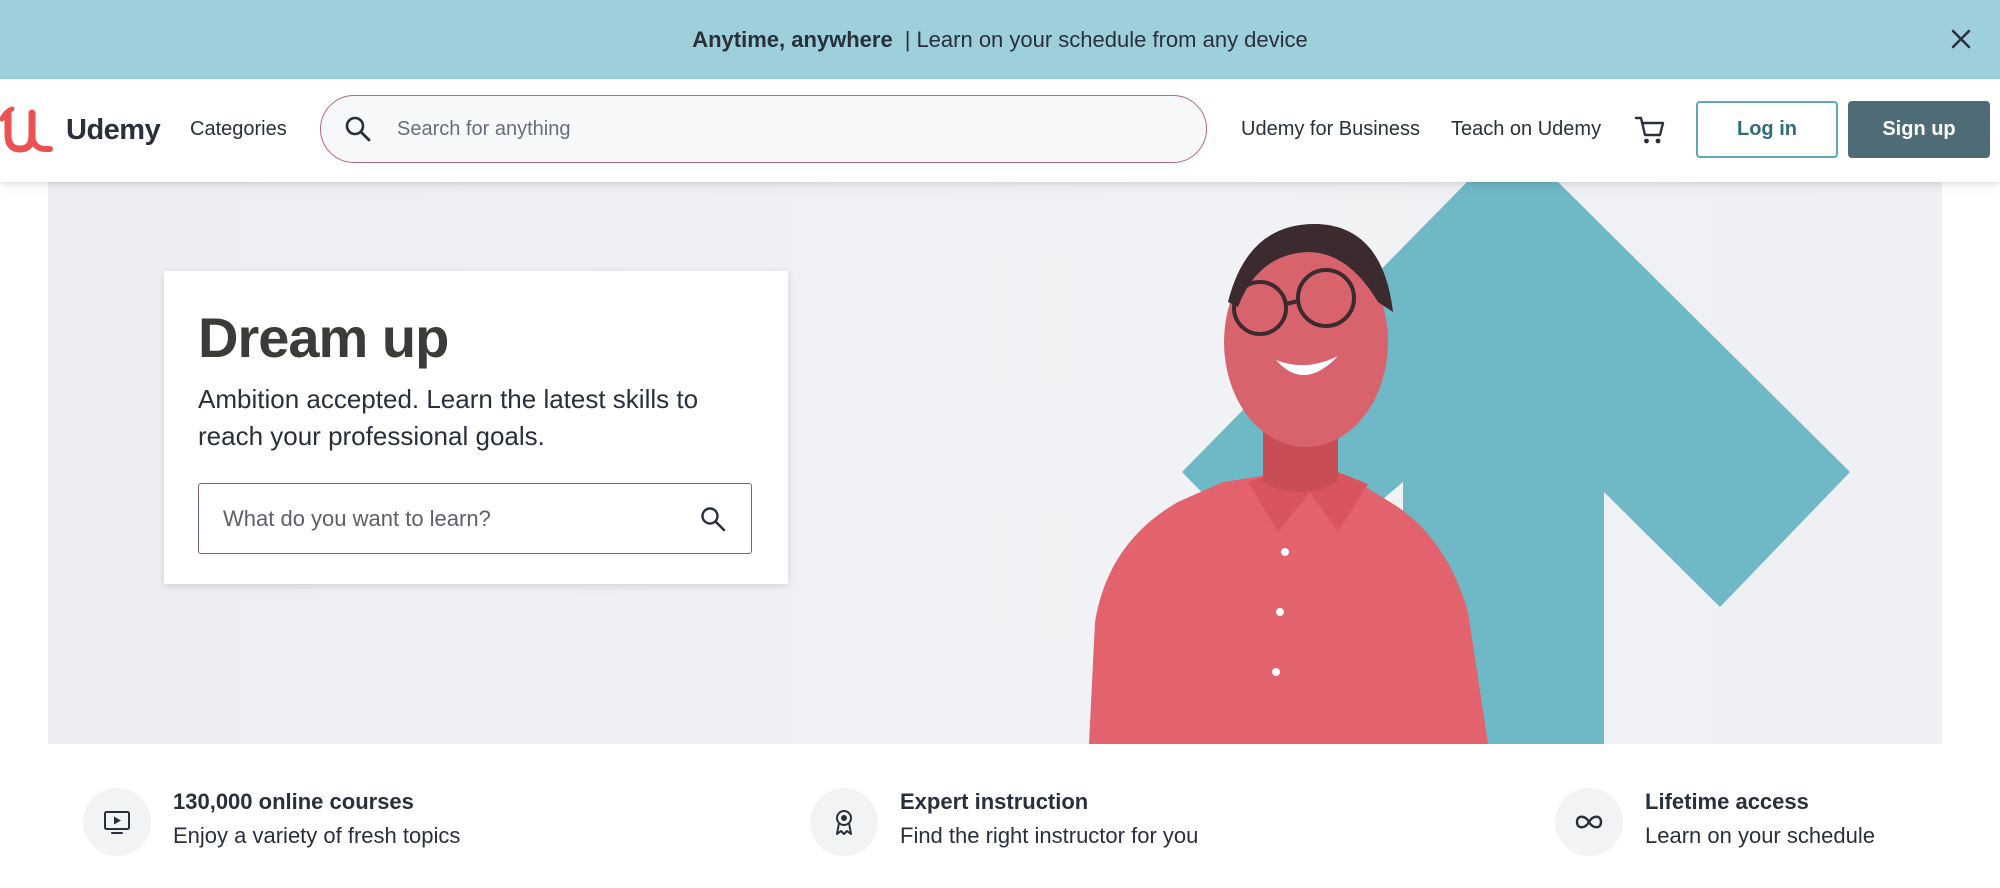 The width and height of the screenshot is (2000, 888). What do you see at coordinates (1760, 820) in the screenshot?
I see `feature-lifetime-text: Lifetime access Learn on your schedule` at bounding box center [1760, 820].